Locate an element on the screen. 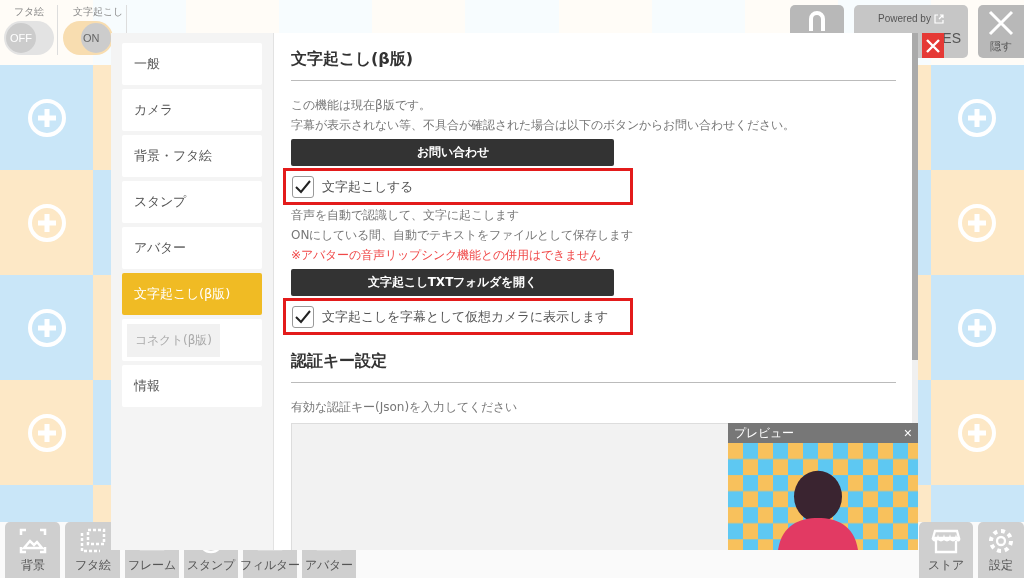 The width and height of the screenshot is (1024, 578). settings-icon is located at coordinates (1001, 541).